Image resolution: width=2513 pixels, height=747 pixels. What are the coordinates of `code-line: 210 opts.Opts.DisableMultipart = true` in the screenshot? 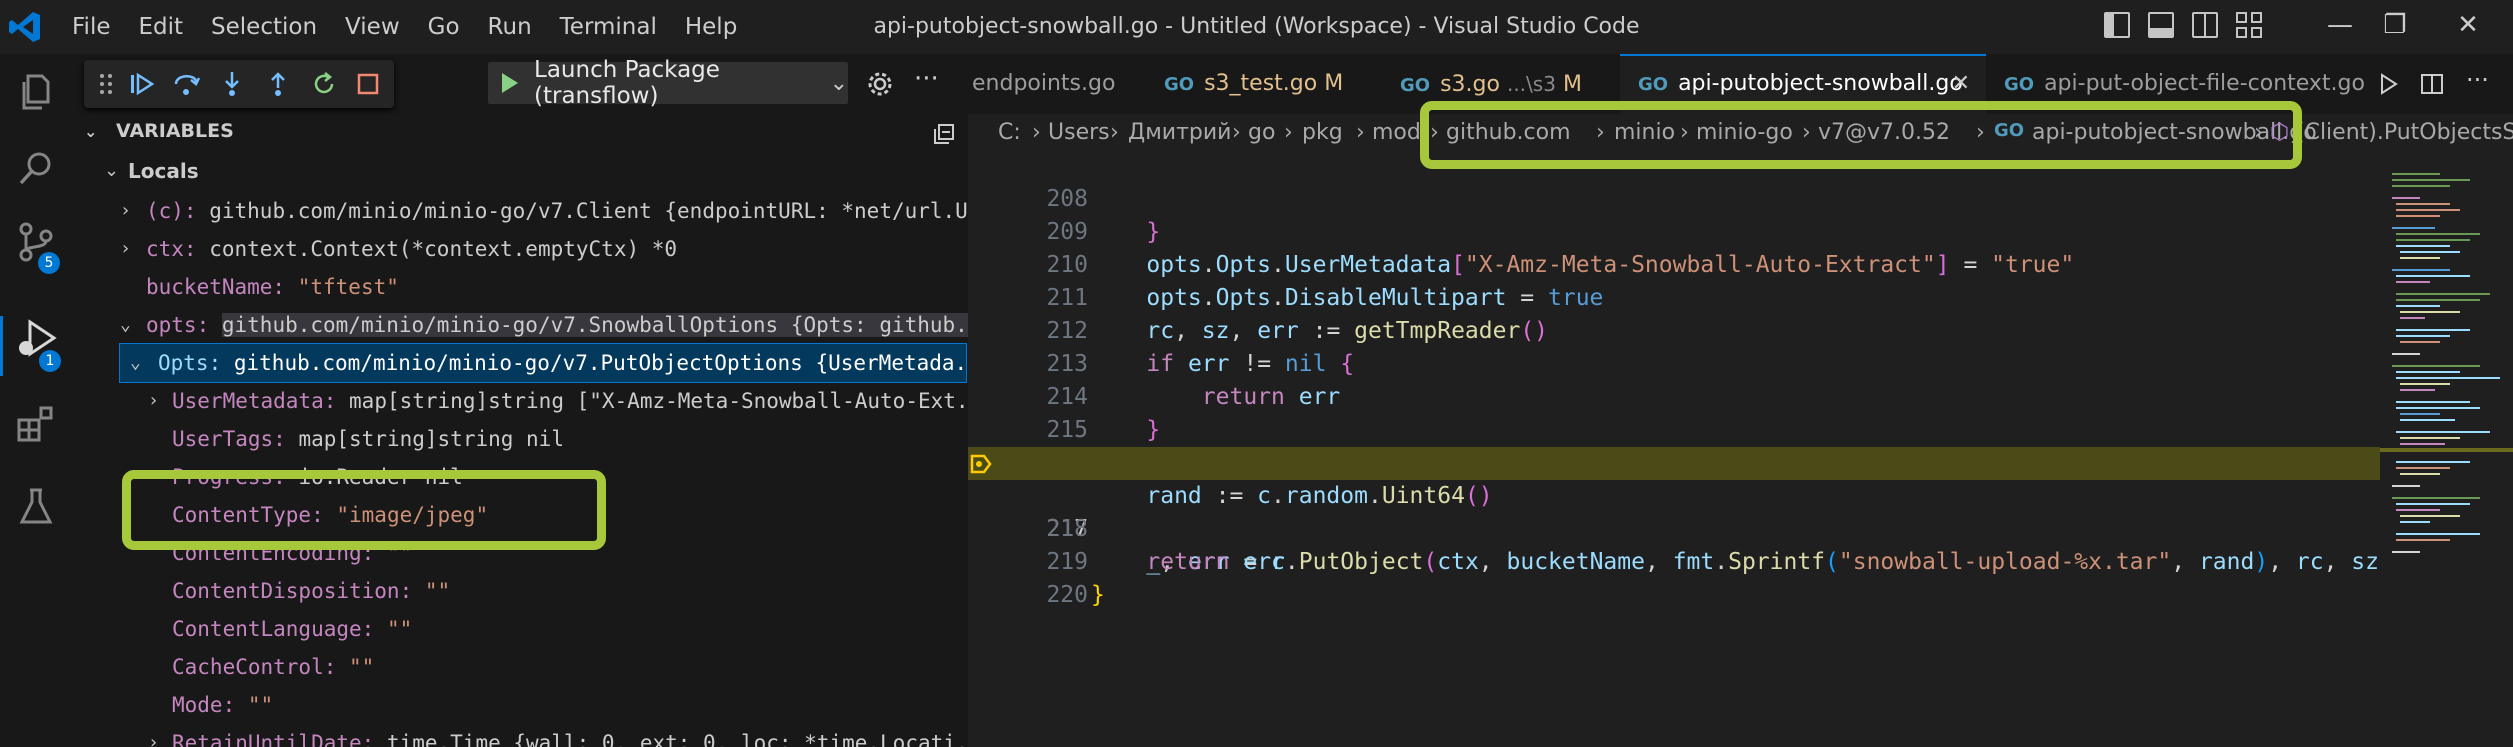 It's located at (1678, 263).